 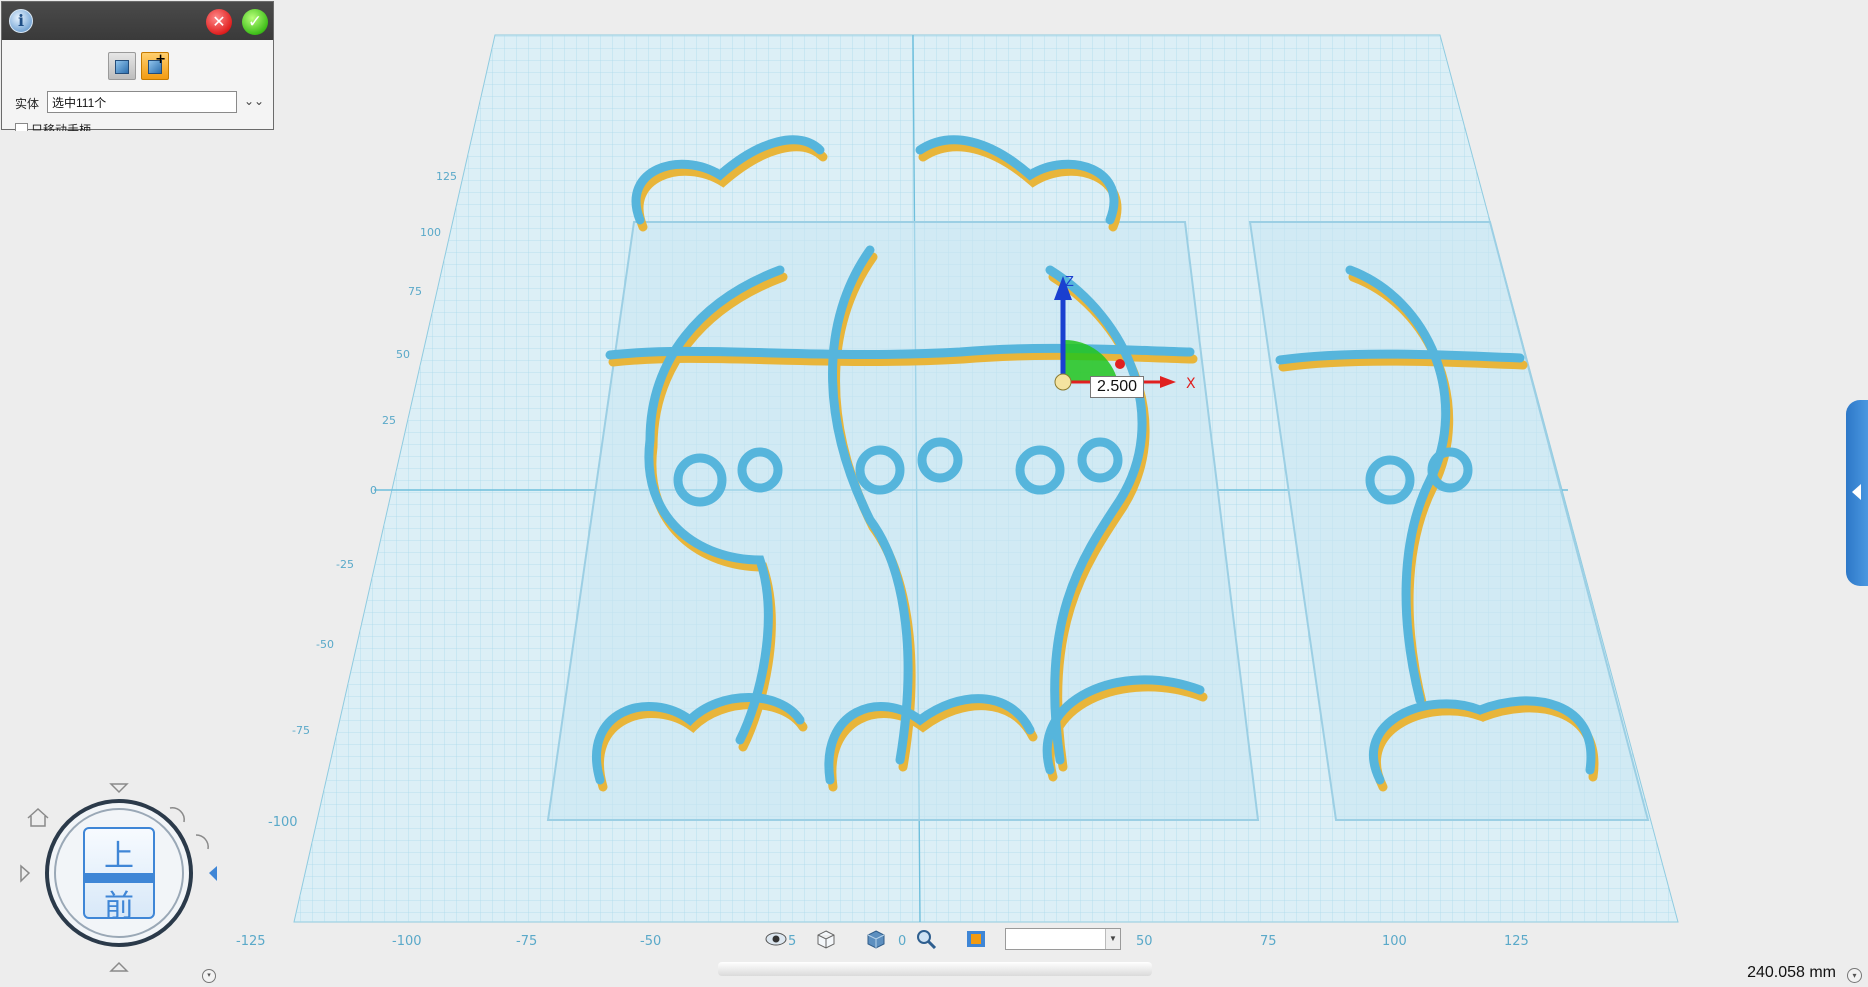 I want to click on y-tick-125: 125, so click(x=446, y=176).